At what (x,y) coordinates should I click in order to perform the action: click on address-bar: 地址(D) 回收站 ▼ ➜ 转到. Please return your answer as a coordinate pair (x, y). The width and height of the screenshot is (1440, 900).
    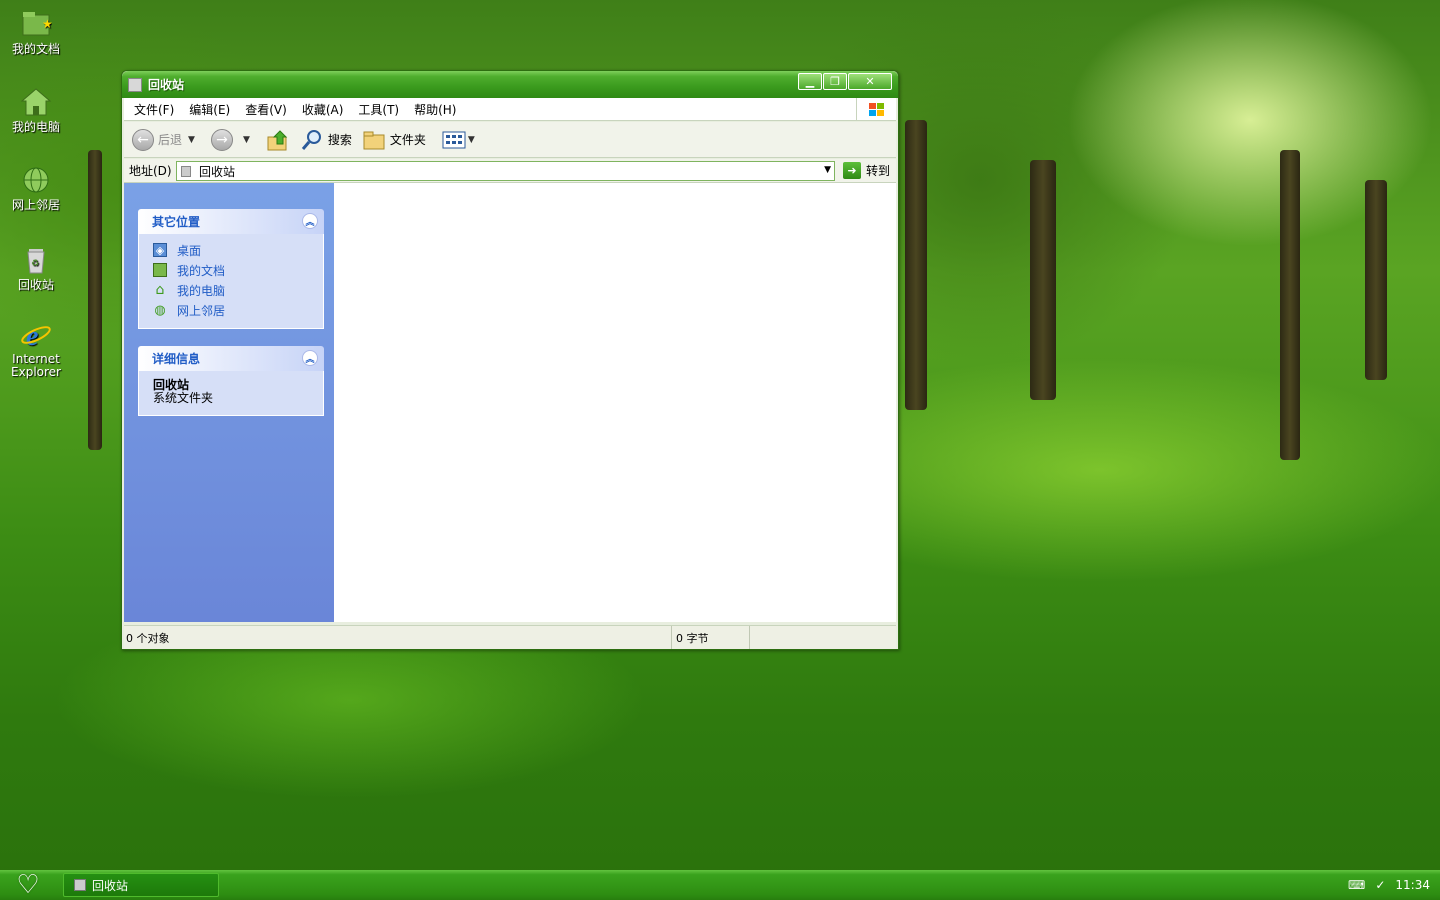
    Looking at the image, I should click on (510, 171).